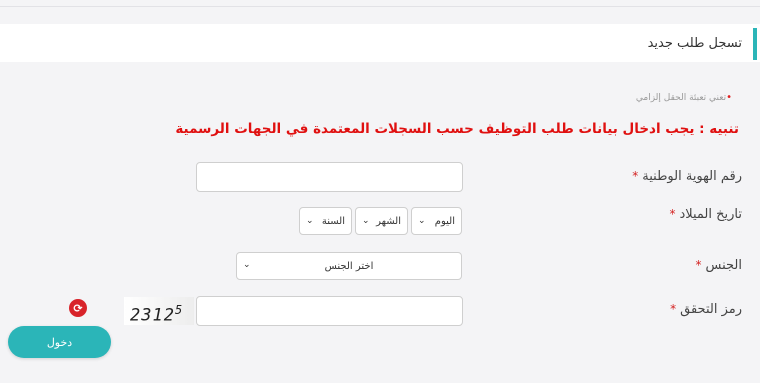  Describe the element at coordinates (694, 43) in the screenshot. I see `page-title: تسجل طلب جديد` at that location.